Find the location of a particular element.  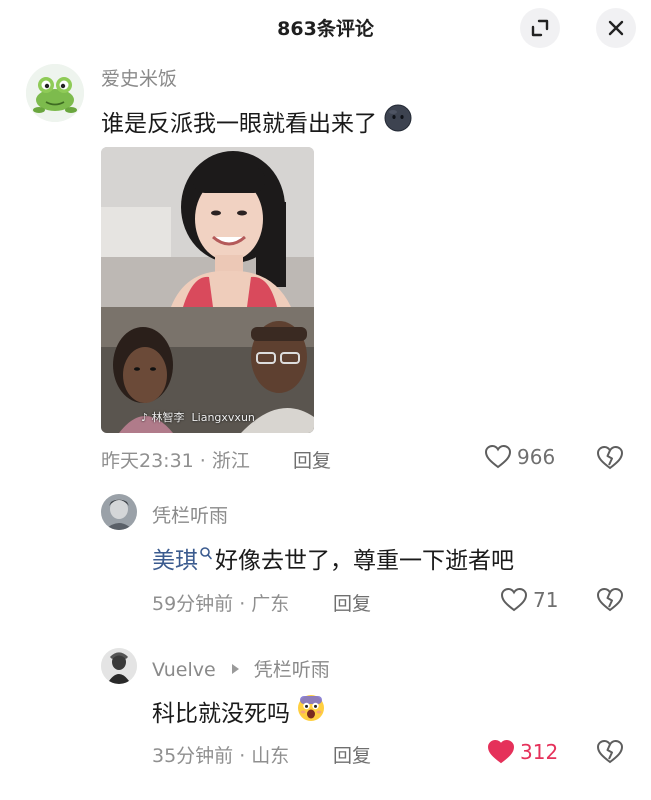

username-3: Vuelve is located at coordinates (184, 670).